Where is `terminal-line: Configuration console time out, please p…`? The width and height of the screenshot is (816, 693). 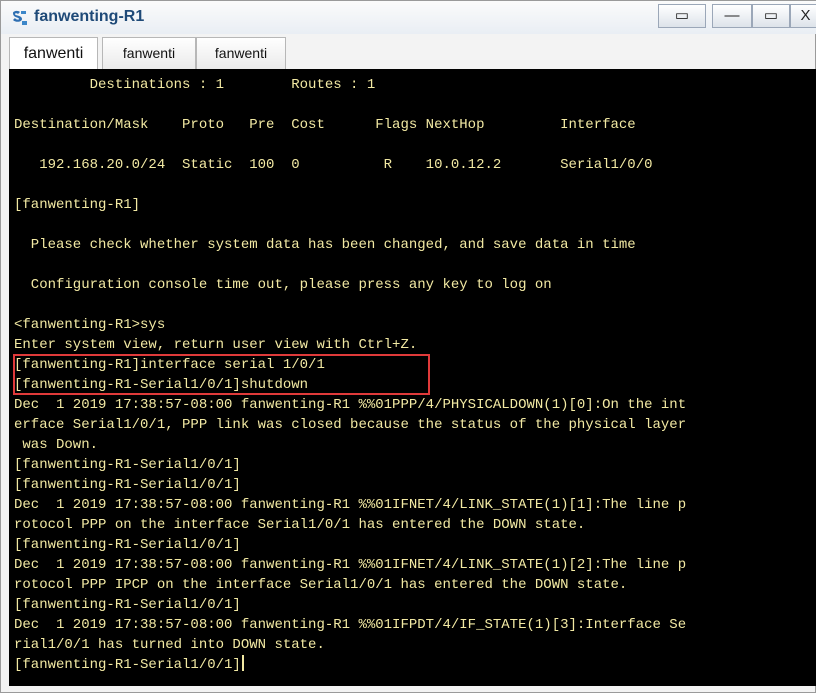 terminal-line: Configuration console time out, please p… is located at coordinates (283, 285).